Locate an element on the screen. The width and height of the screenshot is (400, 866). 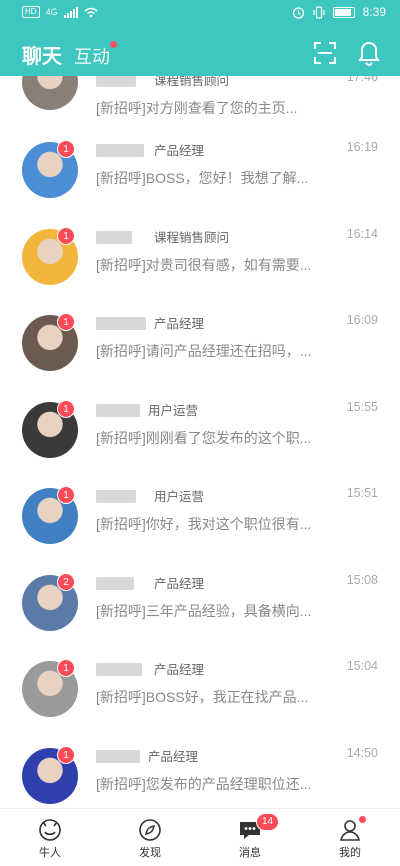
message-time: 15:04 is located at coordinates (362, 666).